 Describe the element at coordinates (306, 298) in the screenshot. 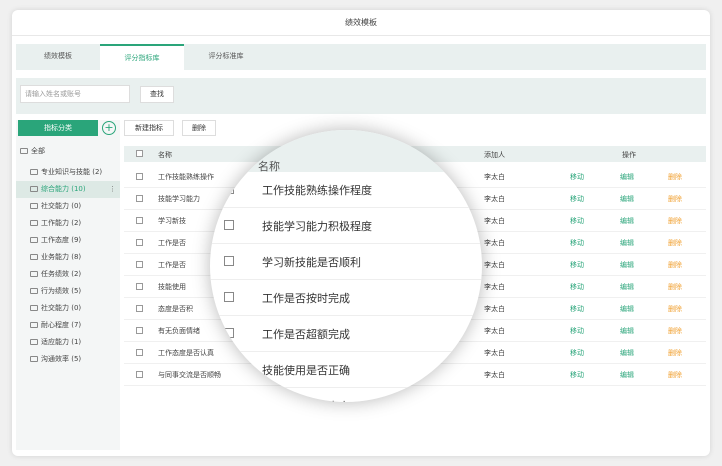

I see `magnified-name: 工作是否按时完成` at that location.